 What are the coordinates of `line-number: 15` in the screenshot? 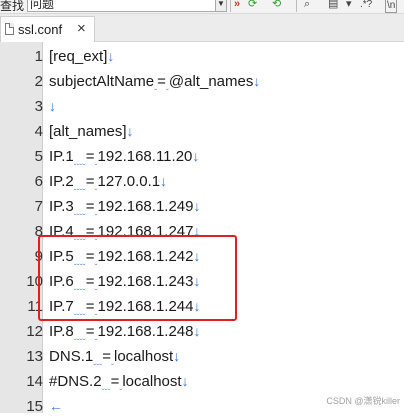 It's located at (34, 406).